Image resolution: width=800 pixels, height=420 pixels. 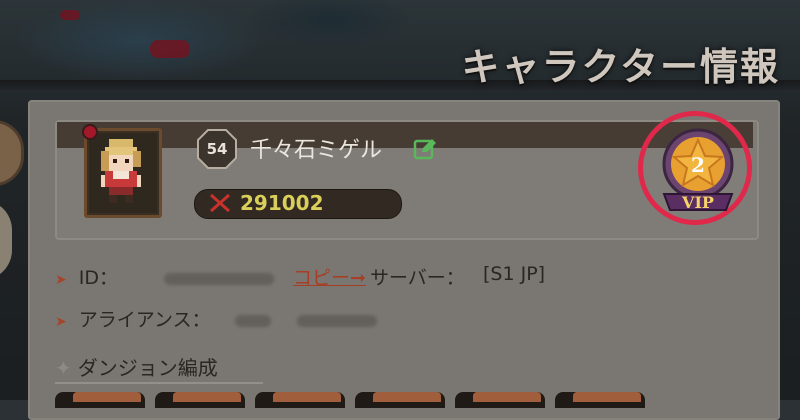 I want to click on character-sprite, so click(x=121, y=171).